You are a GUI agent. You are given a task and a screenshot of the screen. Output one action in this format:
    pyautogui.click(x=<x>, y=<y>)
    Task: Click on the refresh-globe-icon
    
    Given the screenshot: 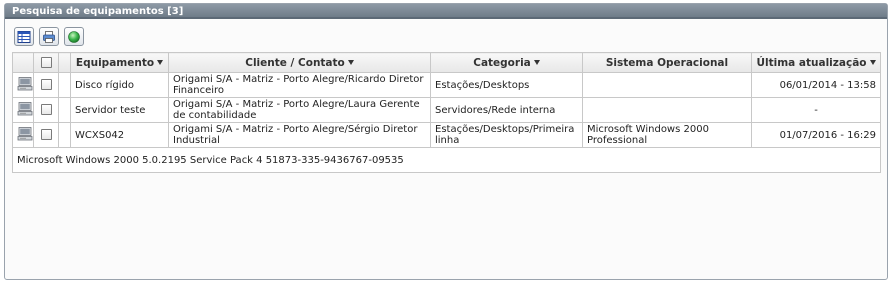 What is the action you would take?
    pyautogui.click(x=74, y=37)
    